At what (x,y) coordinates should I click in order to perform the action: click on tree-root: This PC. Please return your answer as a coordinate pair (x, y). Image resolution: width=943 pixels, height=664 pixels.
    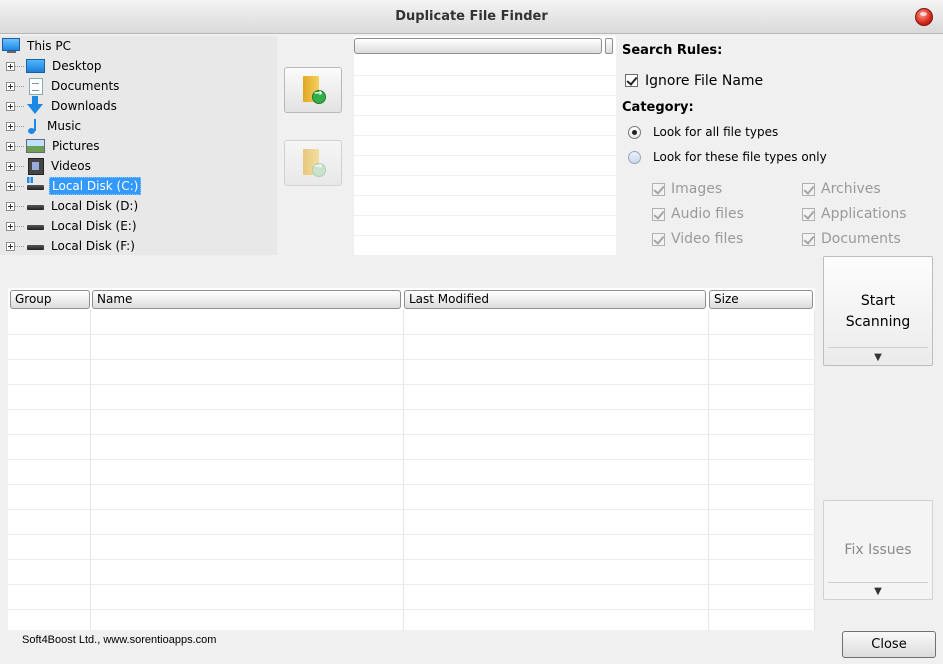
    Looking at the image, I should click on (37, 46).